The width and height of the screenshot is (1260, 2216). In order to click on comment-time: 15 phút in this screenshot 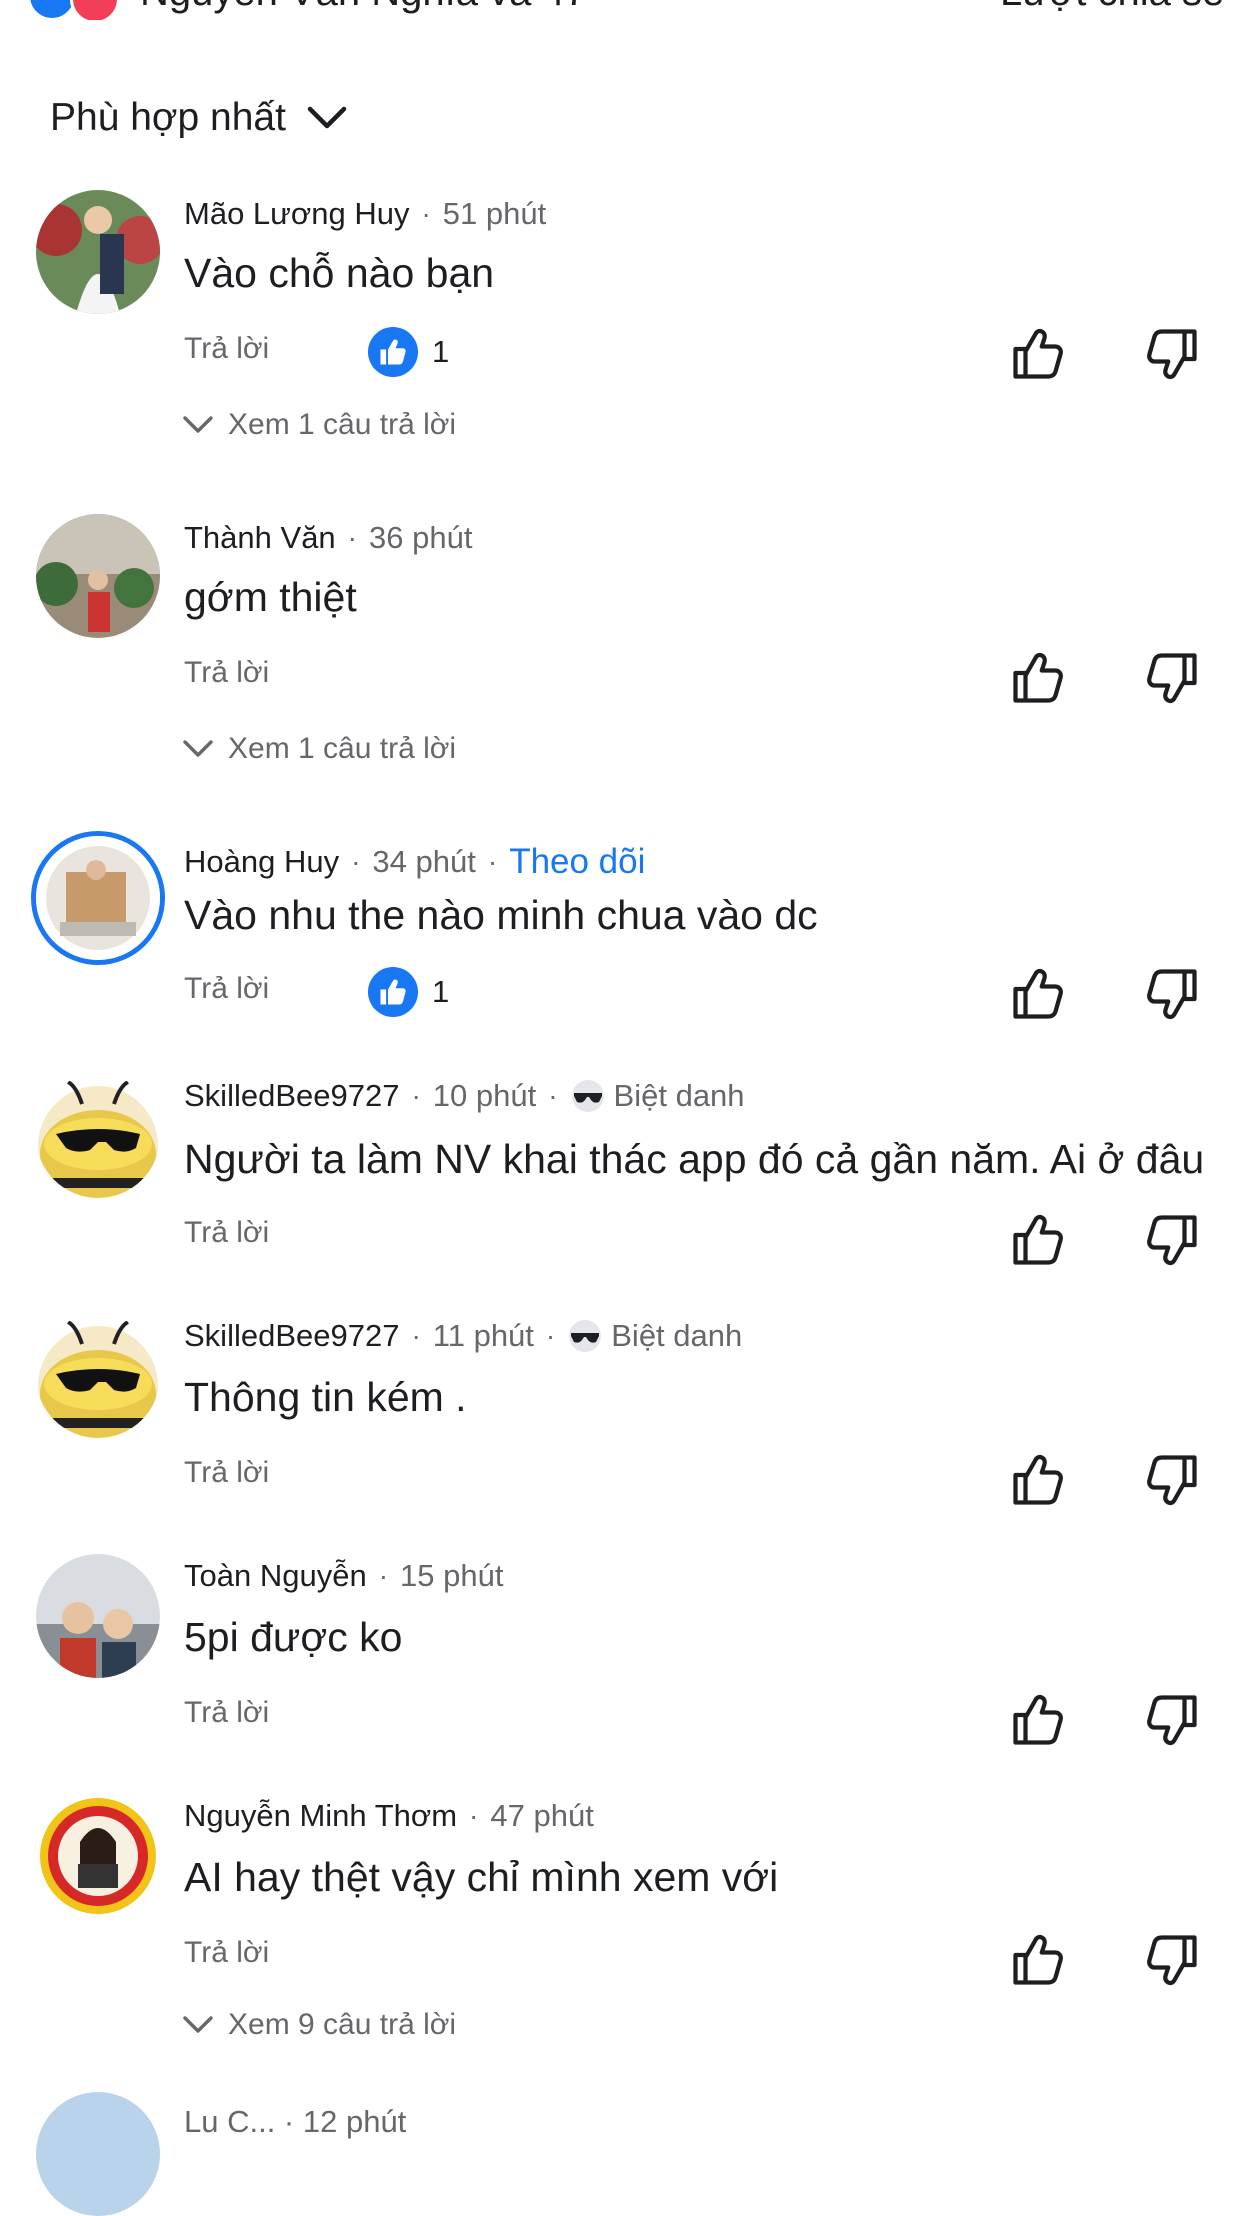, I will do `click(452, 1575)`.